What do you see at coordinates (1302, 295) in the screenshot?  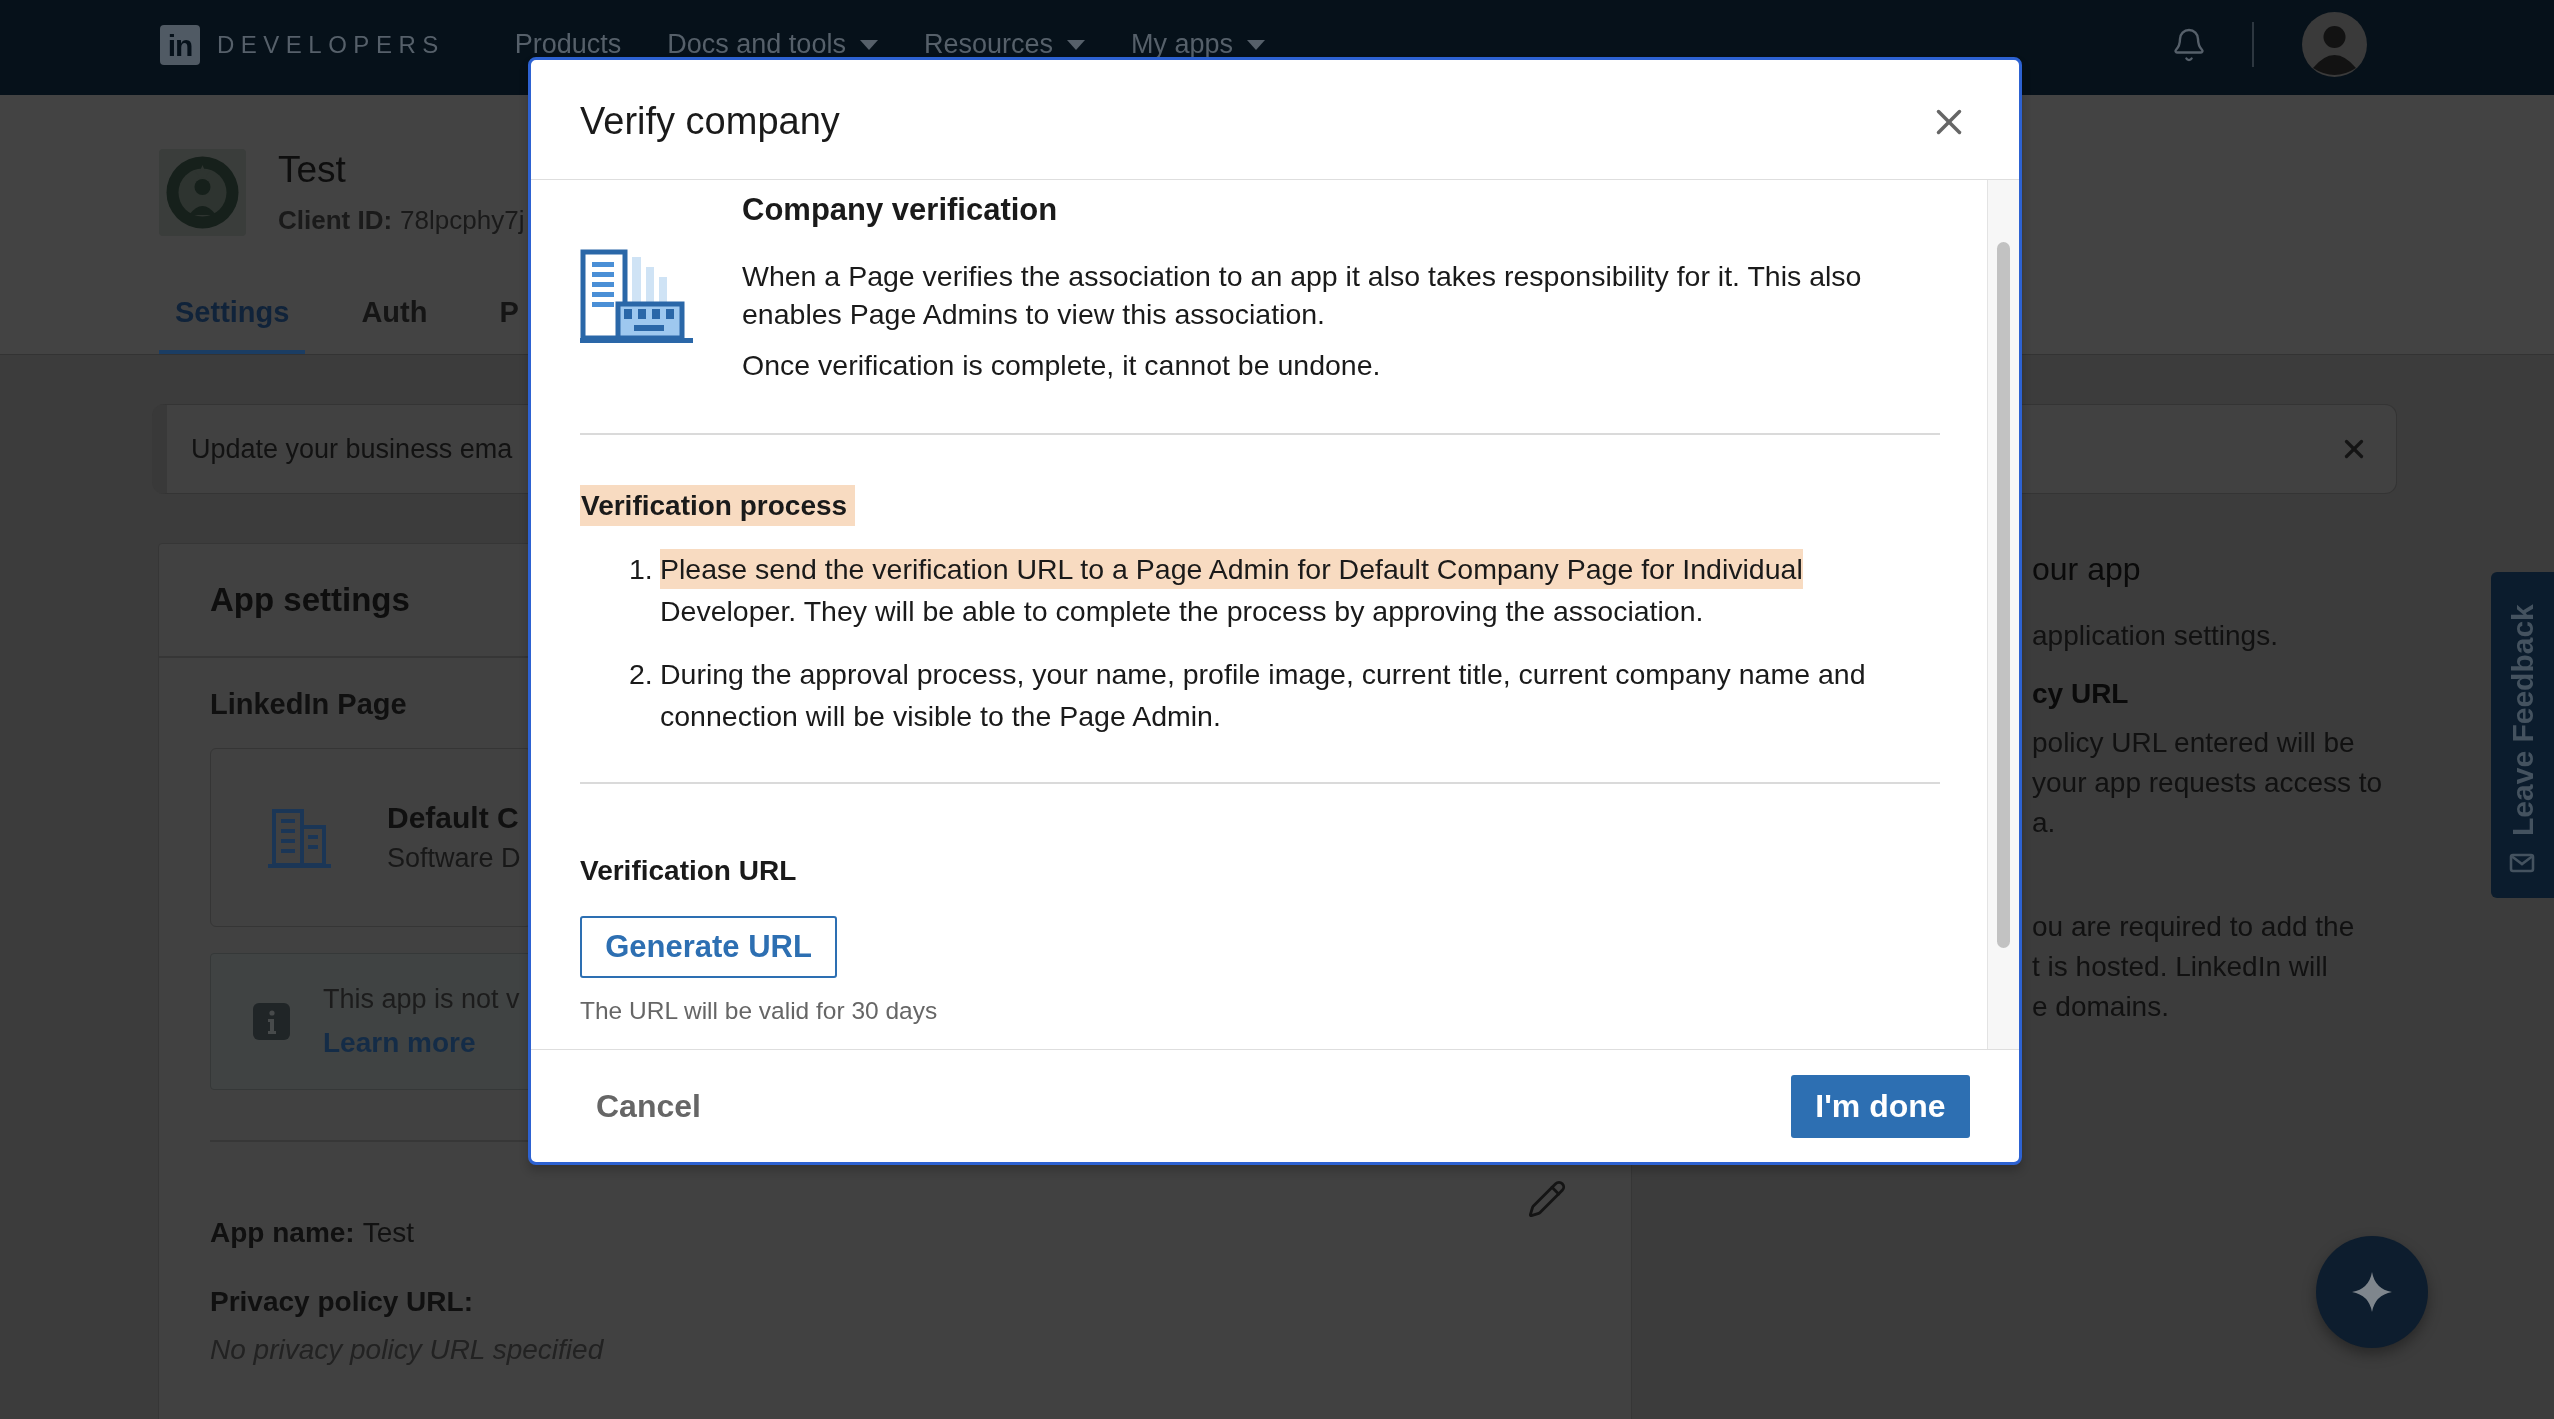 I see `paragraph: When a Page verifies the association to an app it also takes responsibility for it. This also enables Page Admins to view this association.` at bounding box center [1302, 295].